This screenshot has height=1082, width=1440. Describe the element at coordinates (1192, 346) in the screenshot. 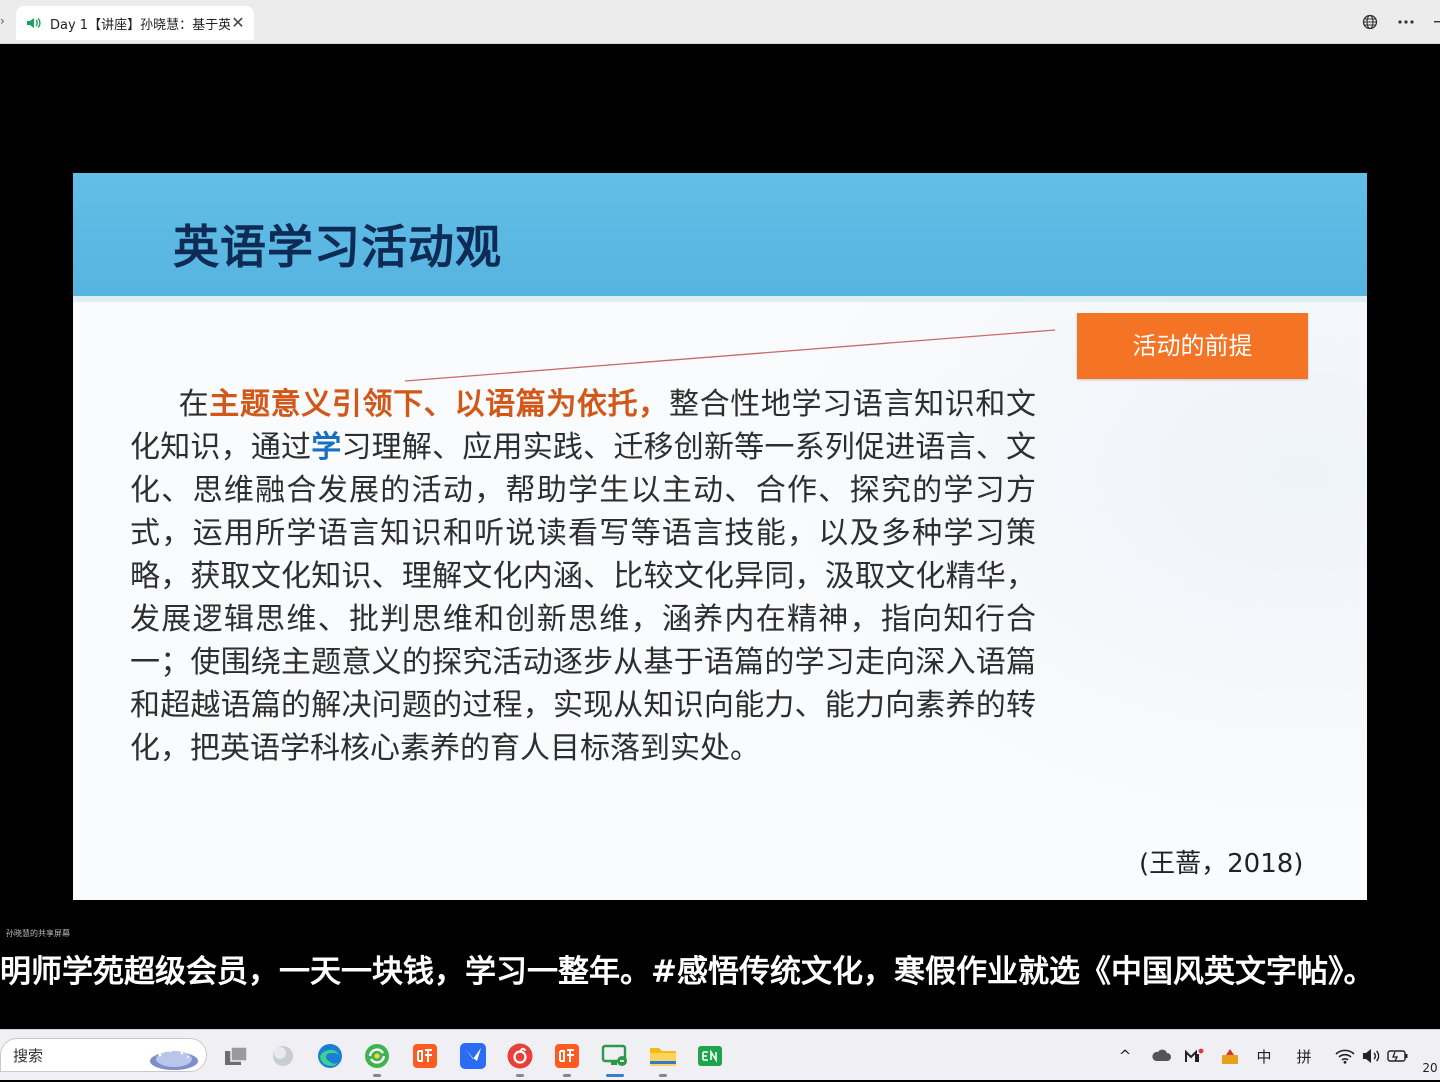

I see `premise-callout: 活动的前提` at that location.